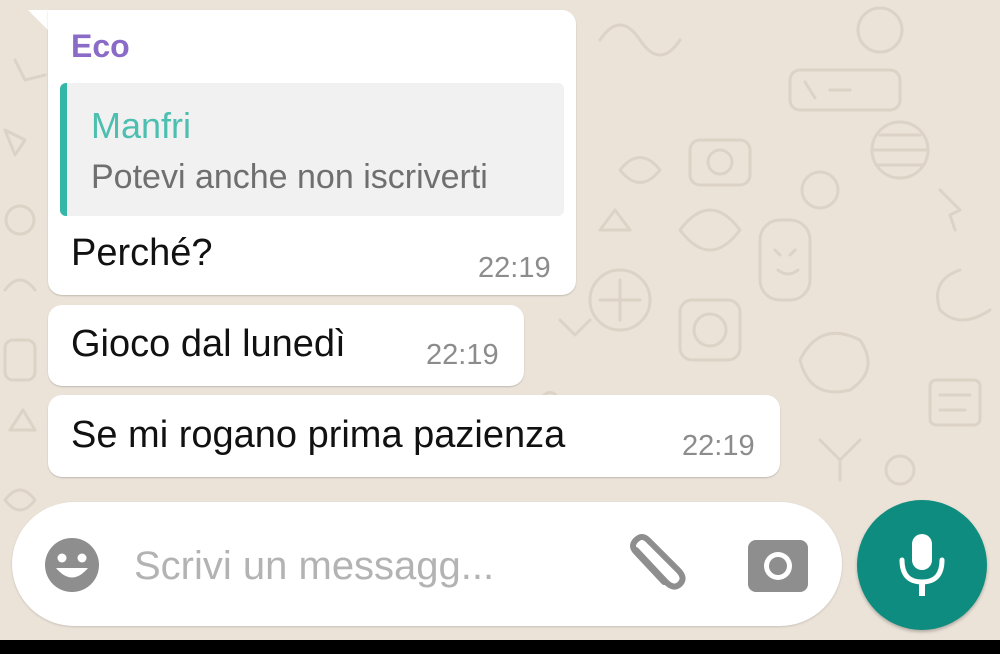 The height and width of the screenshot is (654, 1000). Describe the element at coordinates (63, 149) in the screenshot. I see `quote-accent-bar` at that location.